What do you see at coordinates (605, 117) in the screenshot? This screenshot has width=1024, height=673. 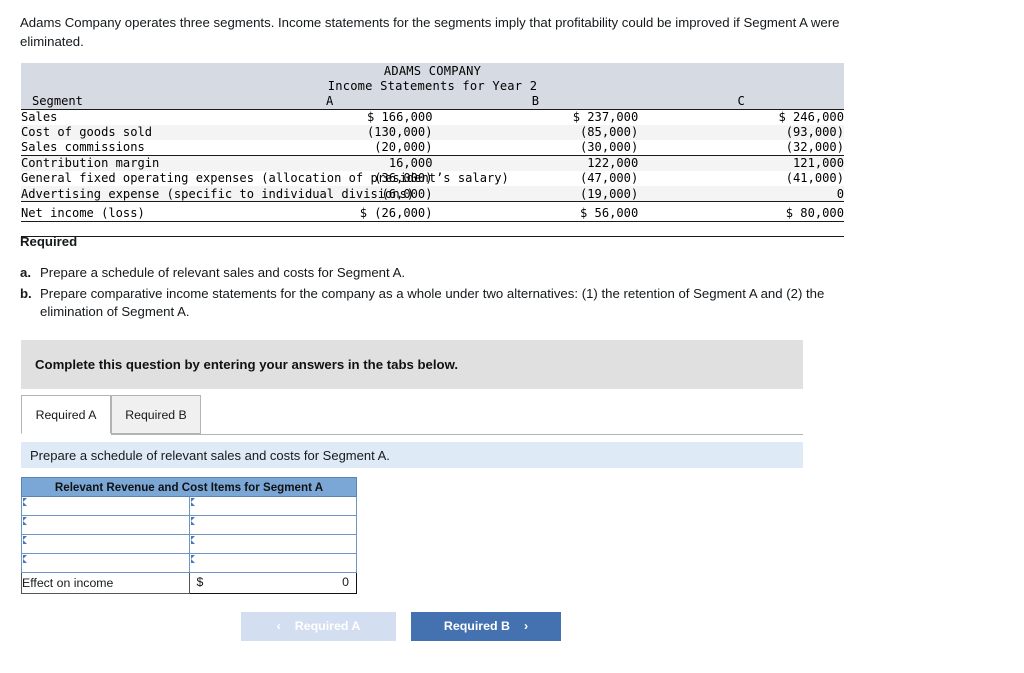 I see `row-value-sales-b: $ 237,000` at bounding box center [605, 117].